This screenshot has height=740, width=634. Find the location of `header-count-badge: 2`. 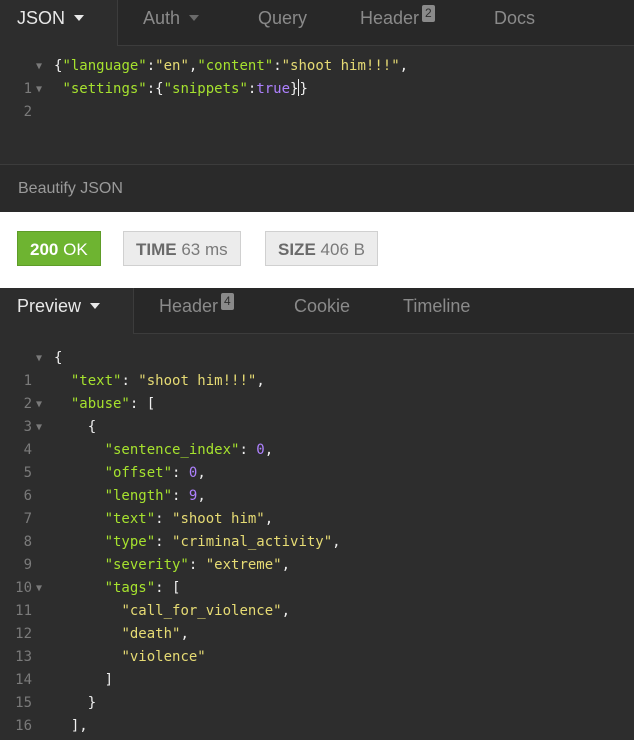

header-count-badge: 2 is located at coordinates (428, 13).